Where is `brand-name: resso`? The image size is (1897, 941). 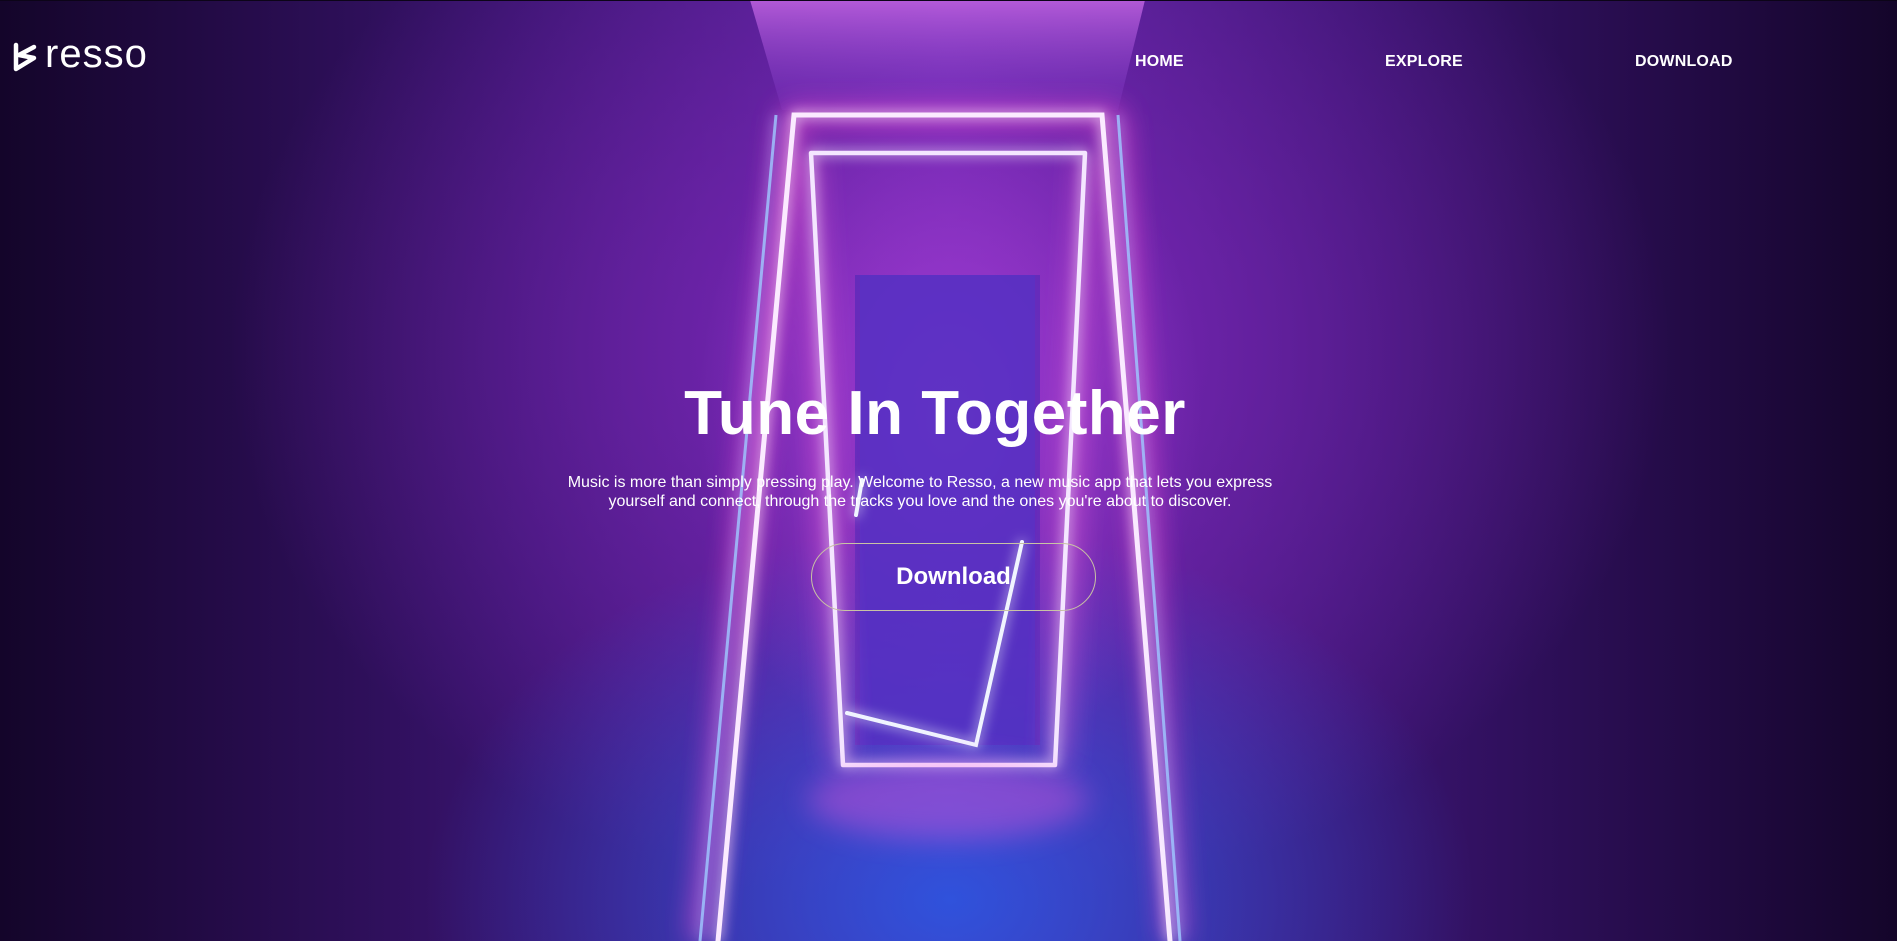 brand-name: resso is located at coordinates (96, 54).